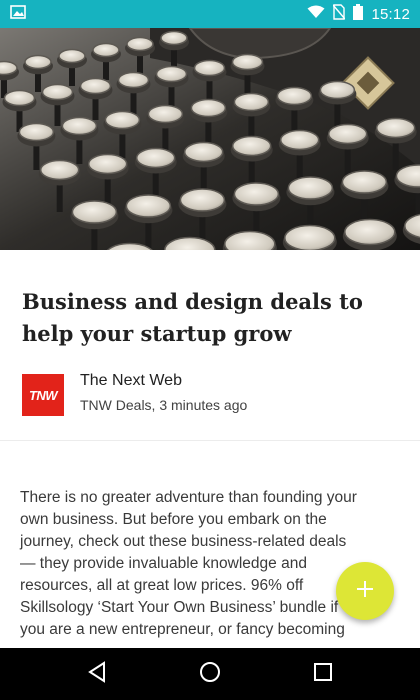  Describe the element at coordinates (210, 440) in the screenshot. I see `divider` at that location.